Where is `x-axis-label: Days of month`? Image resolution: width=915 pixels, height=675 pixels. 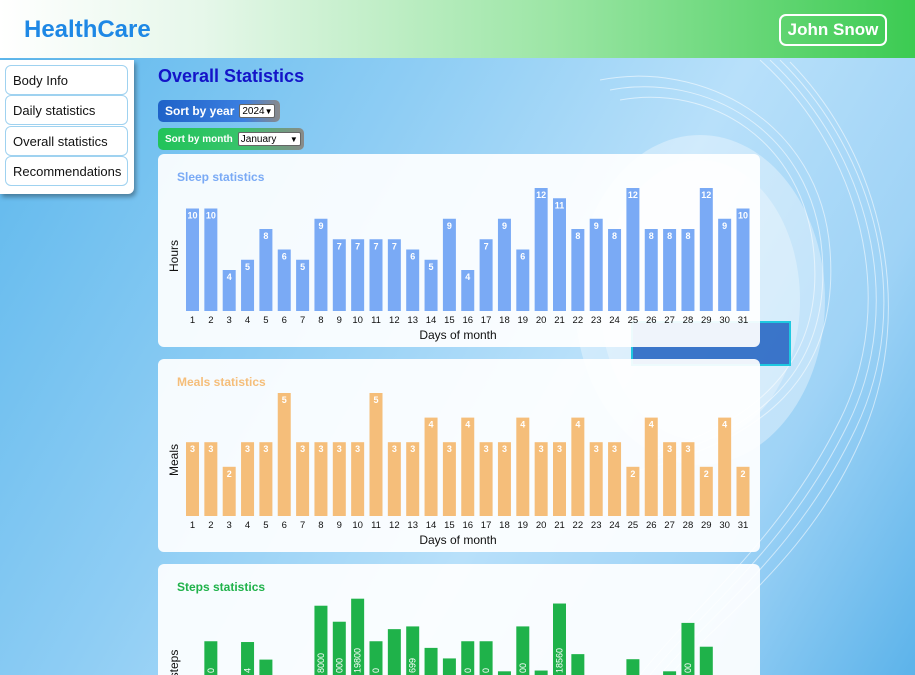 x-axis-label: Days of month is located at coordinates (457, 540).